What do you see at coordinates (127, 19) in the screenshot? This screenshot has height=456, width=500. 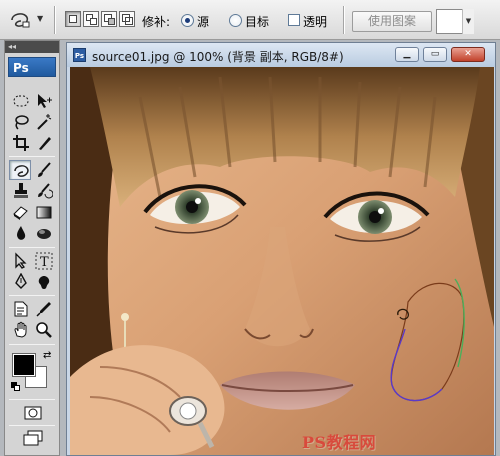 I see `intersect-selection-button` at bounding box center [127, 19].